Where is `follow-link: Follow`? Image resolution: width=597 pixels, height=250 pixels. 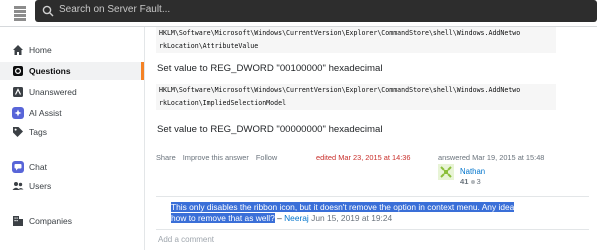 follow-link: Follow is located at coordinates (266, 157).